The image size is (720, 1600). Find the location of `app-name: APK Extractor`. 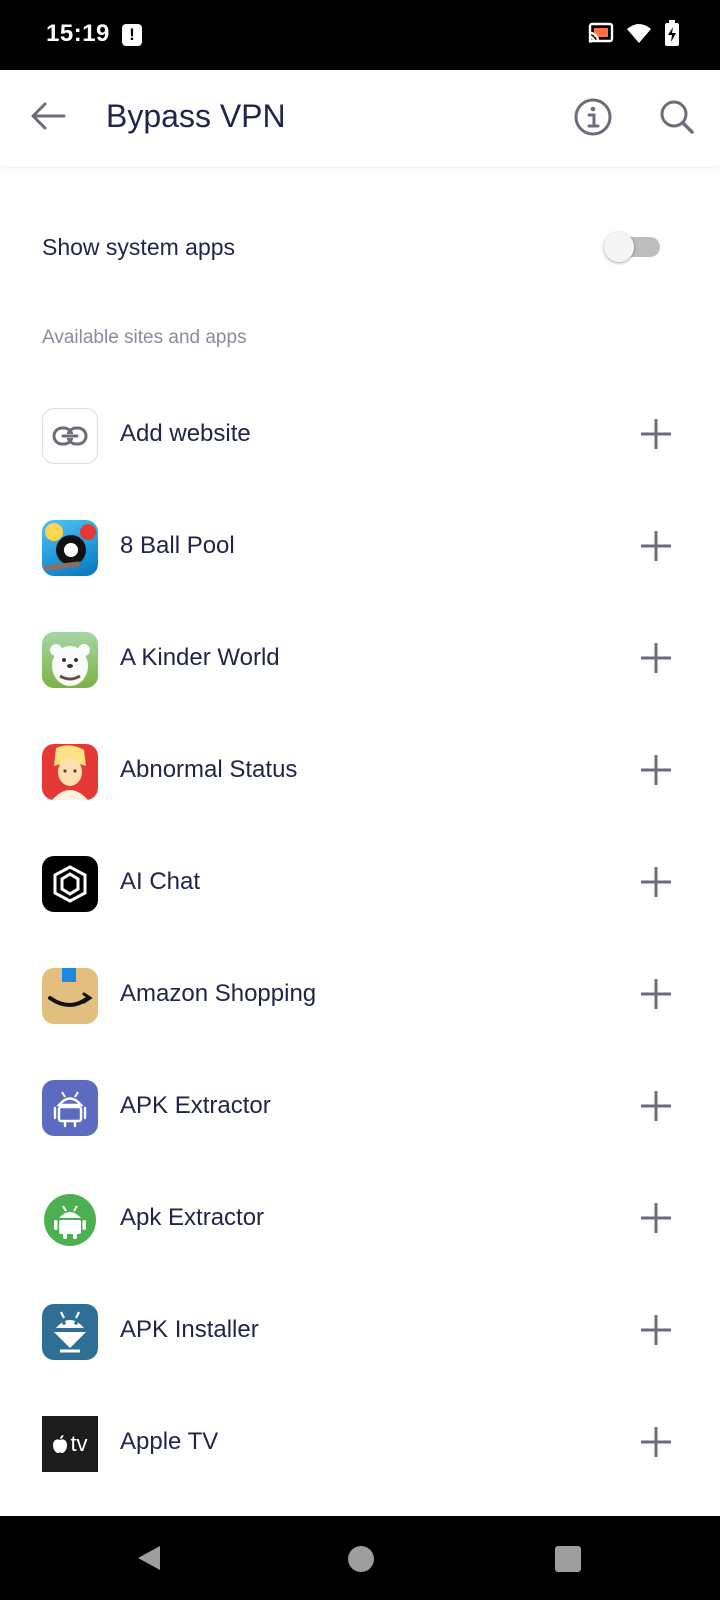

app-name: APK Extractor is located at coordinates (195, 1105).